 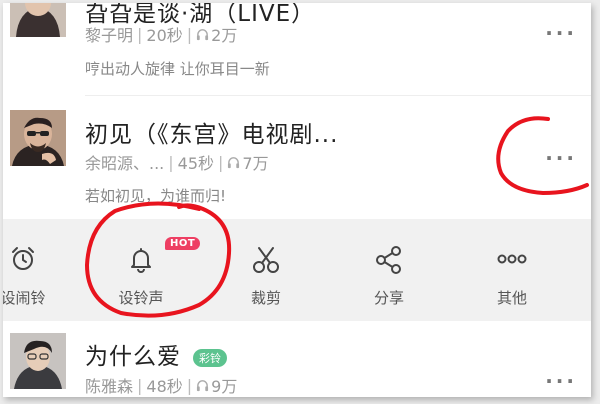 I want to click on song-title-text: 为什么爱, so click(x=133, y=357).